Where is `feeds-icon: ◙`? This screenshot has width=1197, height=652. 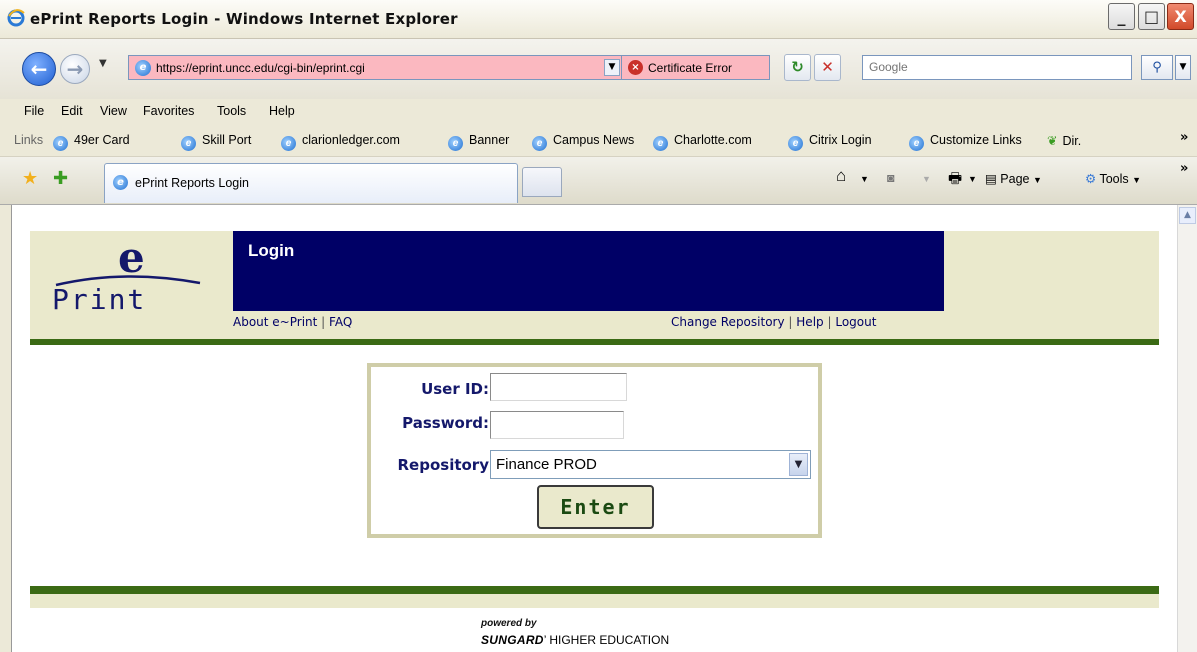
feeds-icon: ◙ is located at coordinates (891, 178).